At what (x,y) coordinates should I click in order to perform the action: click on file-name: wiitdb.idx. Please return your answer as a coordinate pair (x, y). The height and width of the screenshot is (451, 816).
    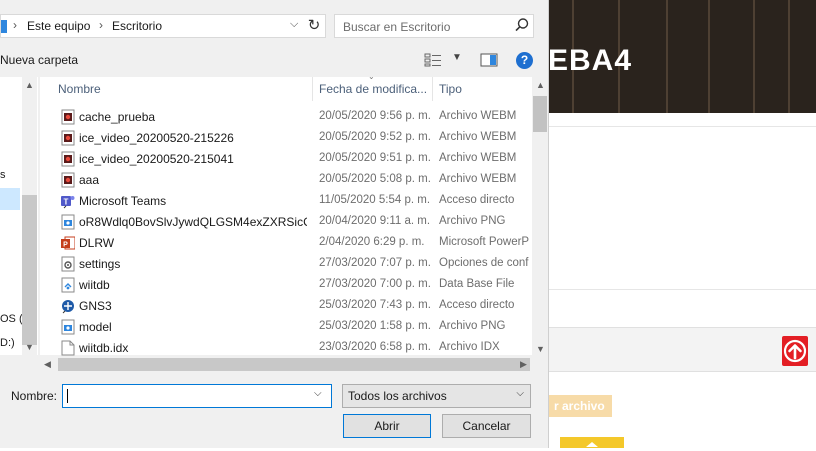
    Looking at the image, I should click on (104, 348).